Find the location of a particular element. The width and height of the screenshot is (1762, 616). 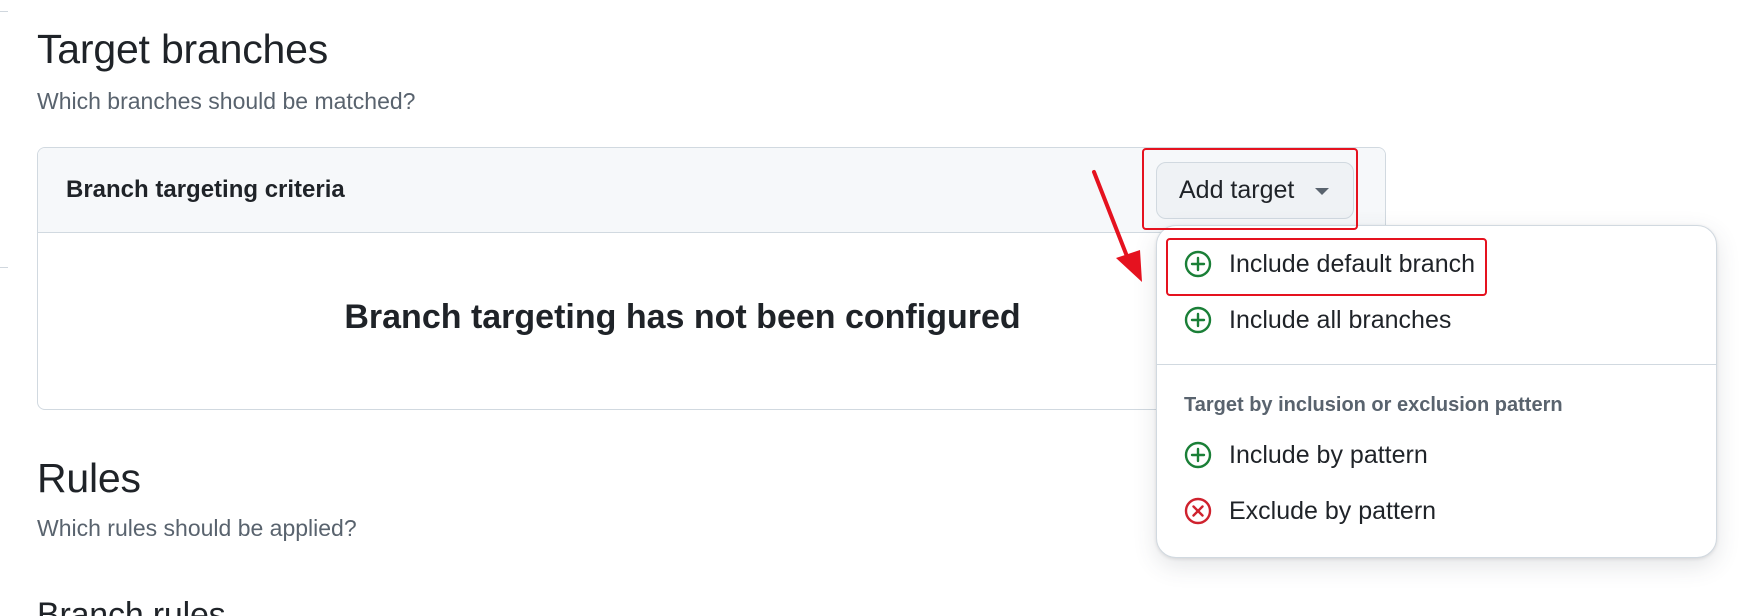

menu-group-label: Target by inclusion or exclusion pattern is located at coordinates (1373, 405).